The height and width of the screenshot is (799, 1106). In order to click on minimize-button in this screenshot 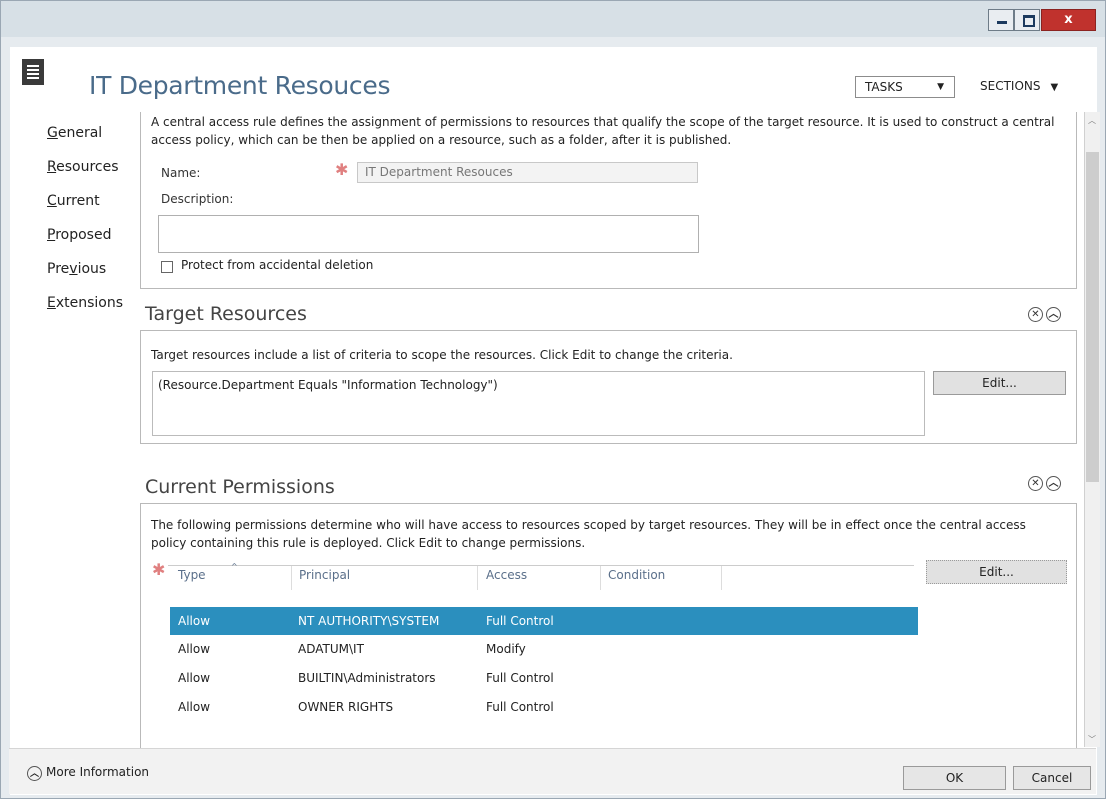, I will do `click(1001, 20)`.